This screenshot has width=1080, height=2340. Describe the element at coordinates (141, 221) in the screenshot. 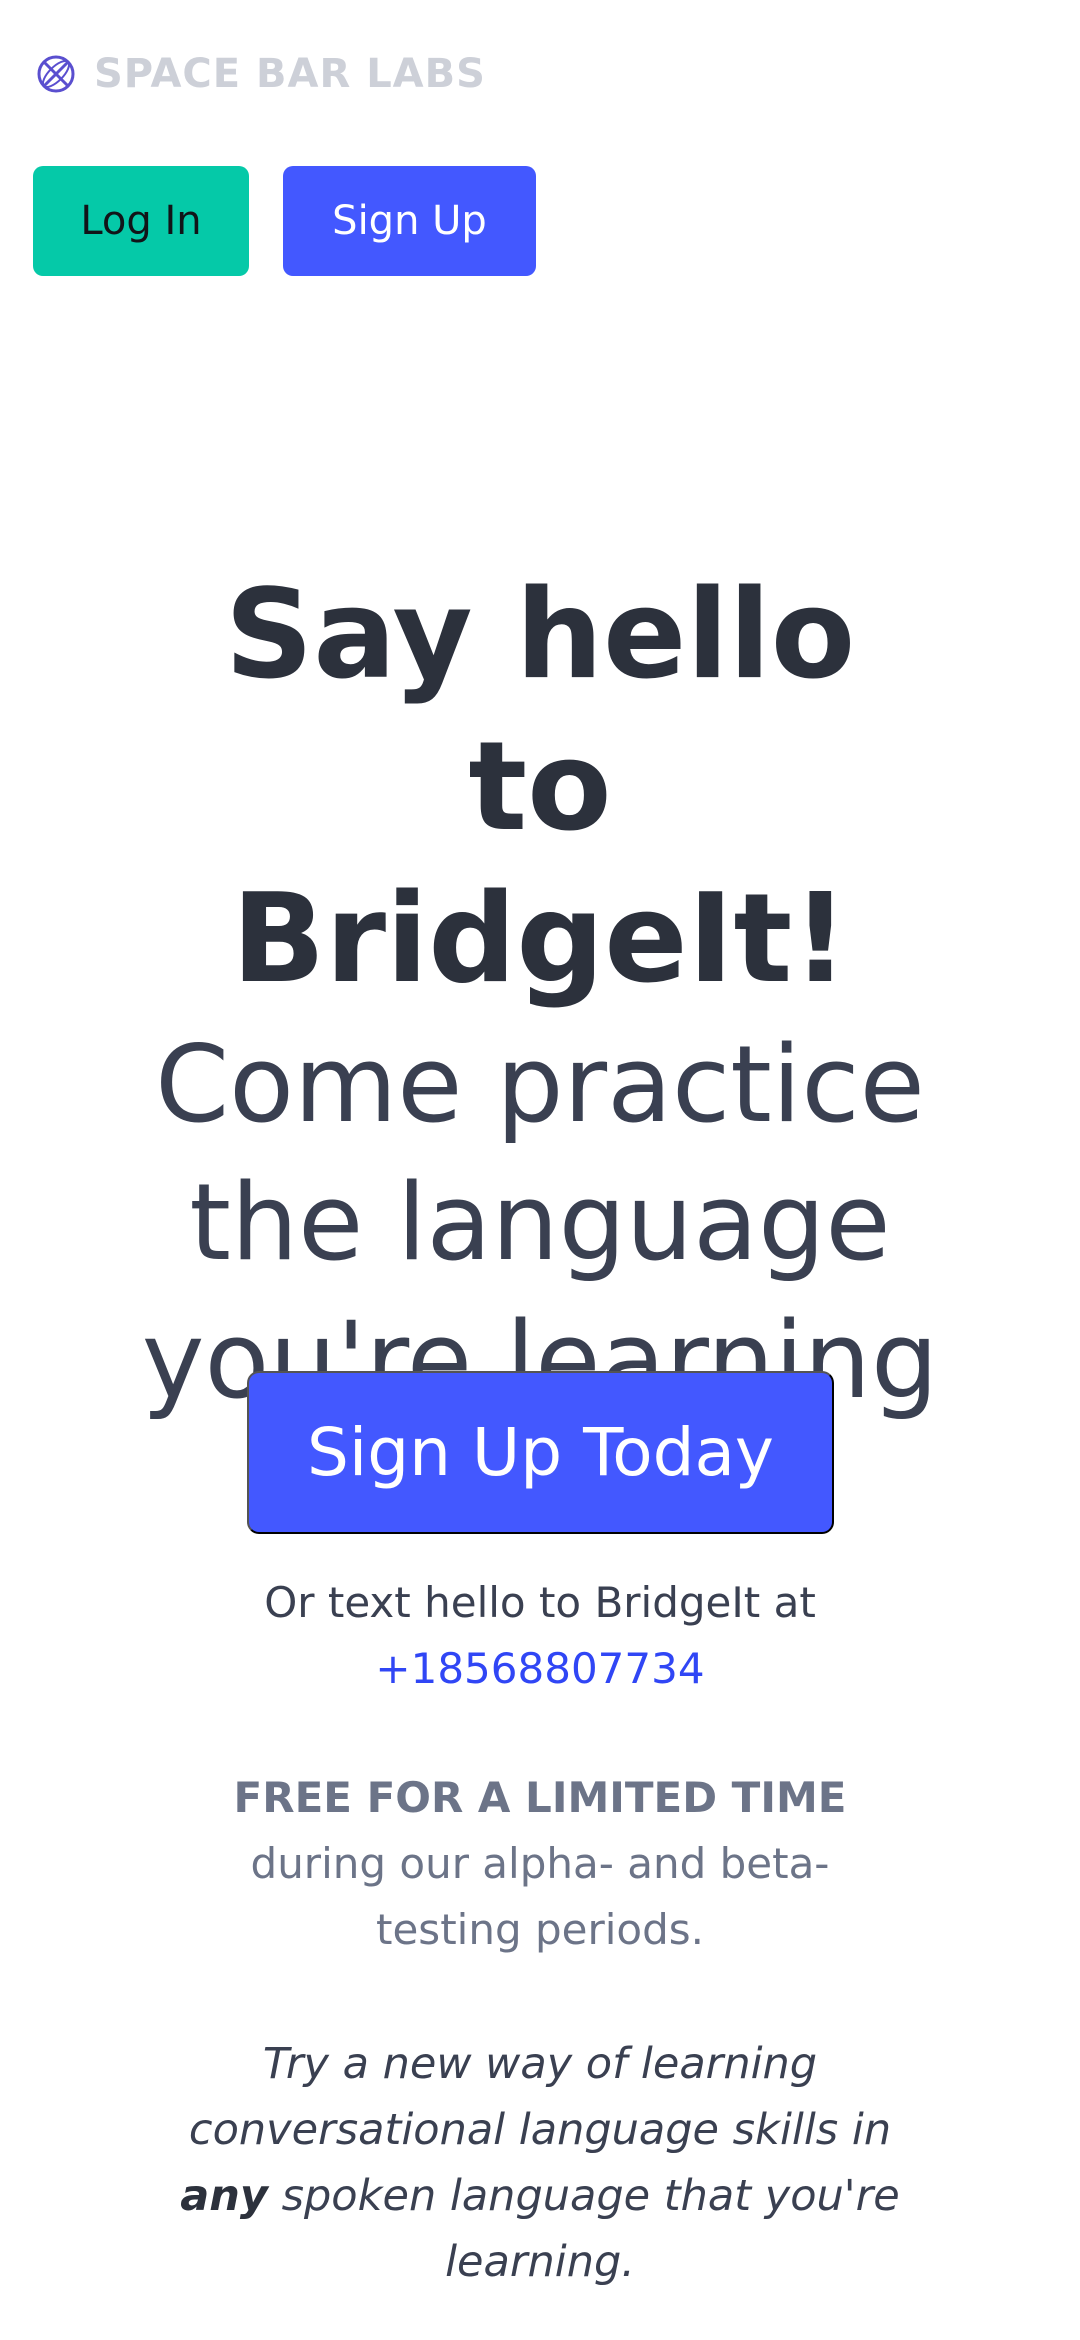

I see `login-button: Log In` at that location.